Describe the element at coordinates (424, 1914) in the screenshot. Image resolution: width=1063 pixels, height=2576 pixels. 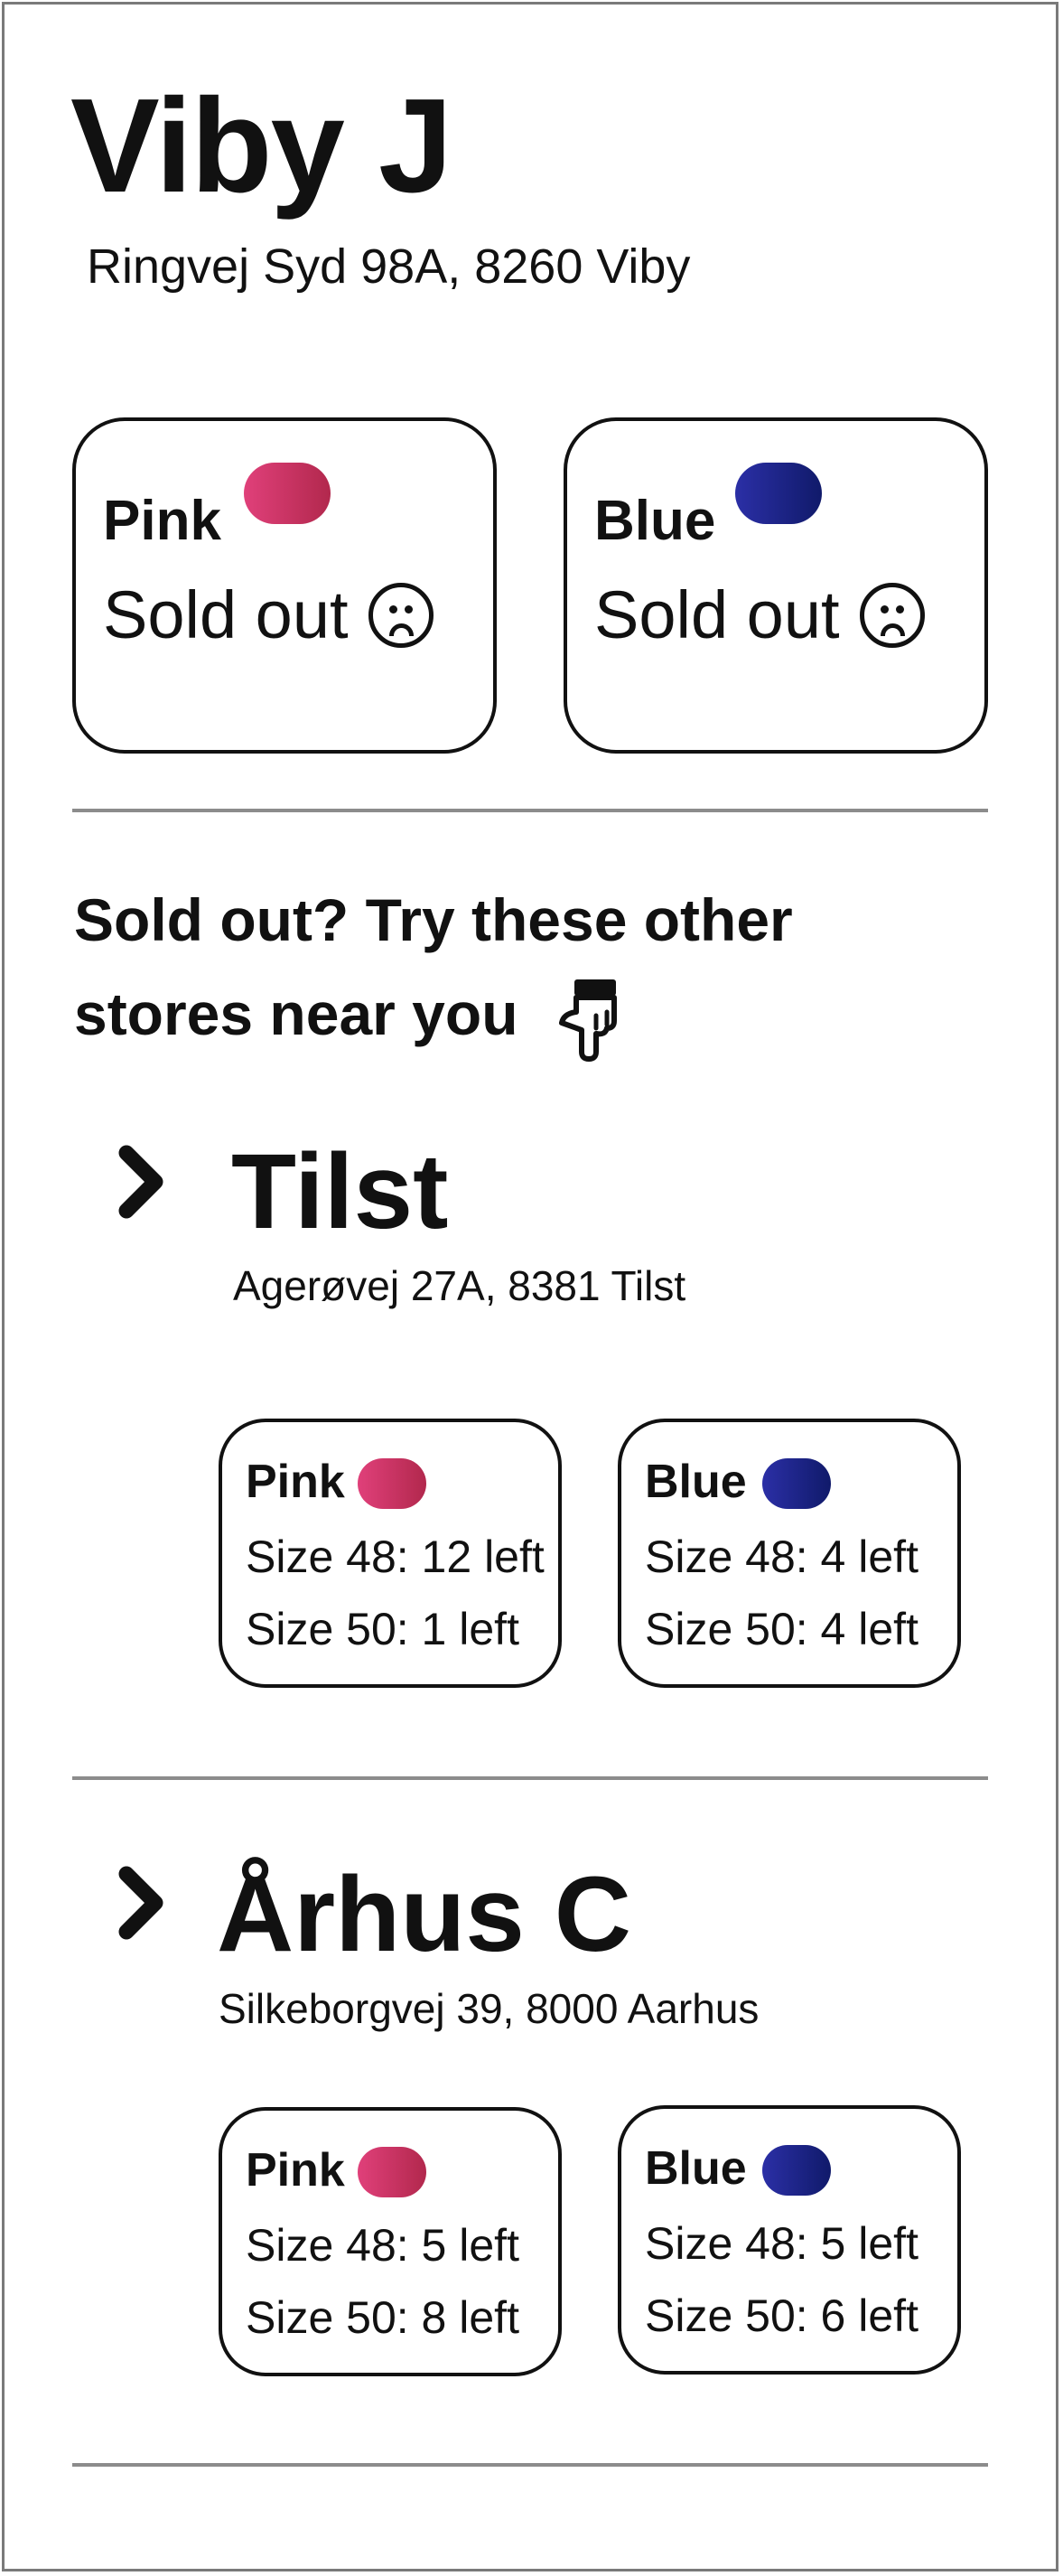
I see `store-title-aarhus-c: Århus C` at that location.